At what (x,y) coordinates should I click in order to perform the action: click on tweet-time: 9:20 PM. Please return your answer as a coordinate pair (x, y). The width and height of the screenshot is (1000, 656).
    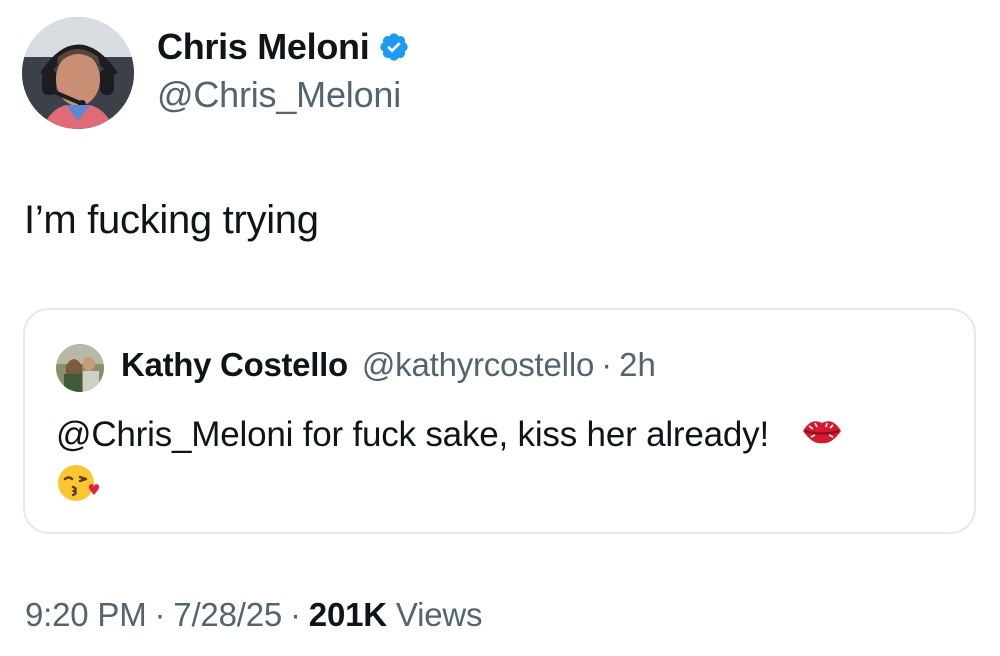
    Looking at the image, I should click on (86, 614).